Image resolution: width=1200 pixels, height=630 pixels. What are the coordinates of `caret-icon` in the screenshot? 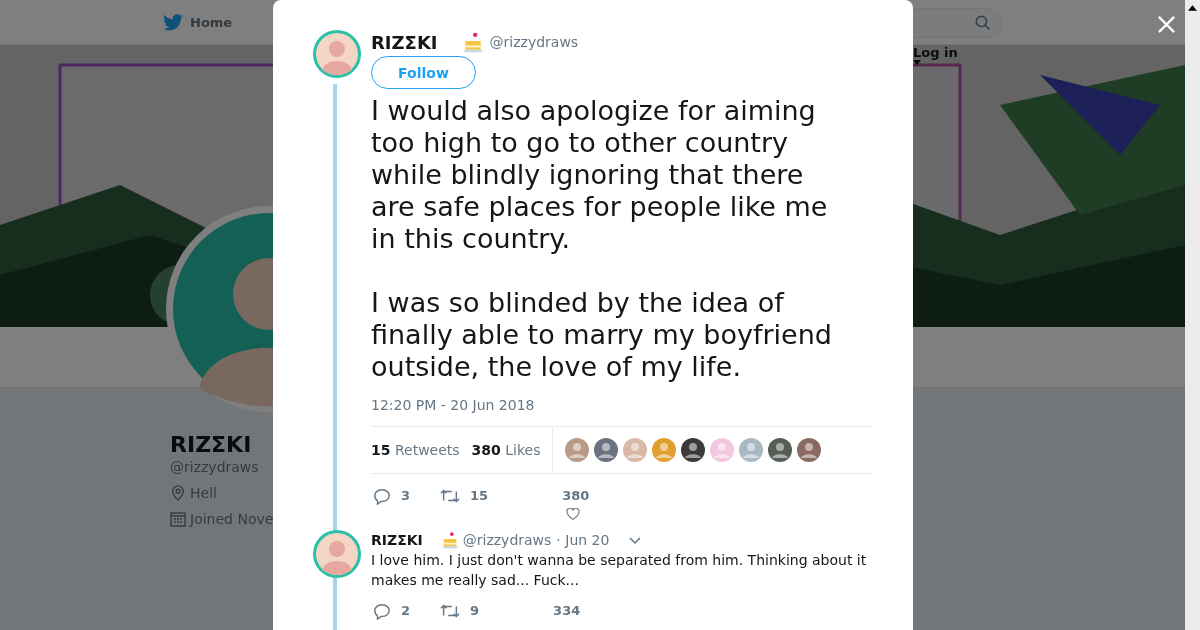 It's located at (917, 62).